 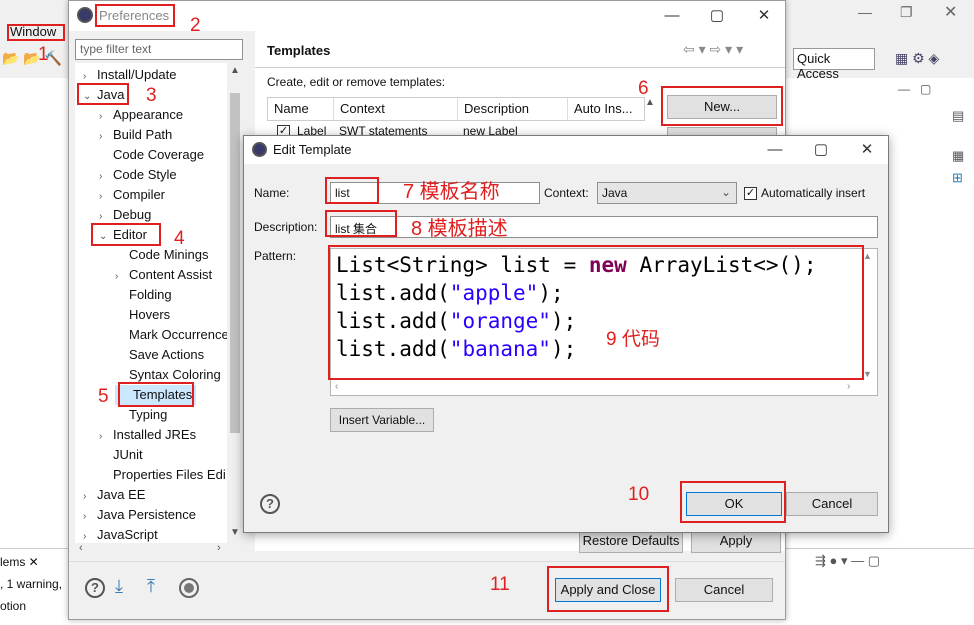 What do you see at coordinates (865, 12) in the screenshot?
I see `ide-minimize-icon: —` at bounding box center [865, 12].